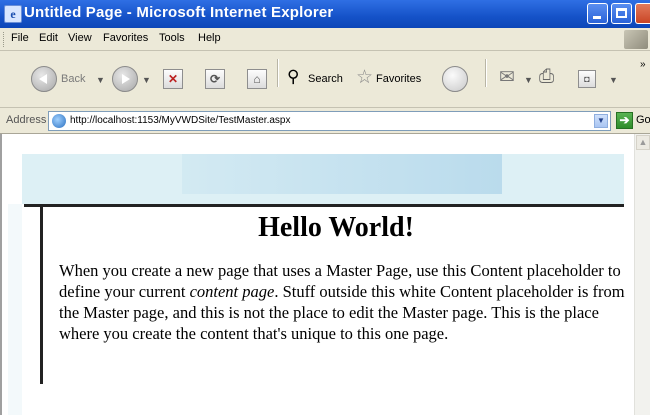 The height and width of the screenshot is (415, 650). What do you see at coordinates (146, 80) in the screenshot?
I see `forward-dropdown-icon: ▼` at bounding box center [146, 80].